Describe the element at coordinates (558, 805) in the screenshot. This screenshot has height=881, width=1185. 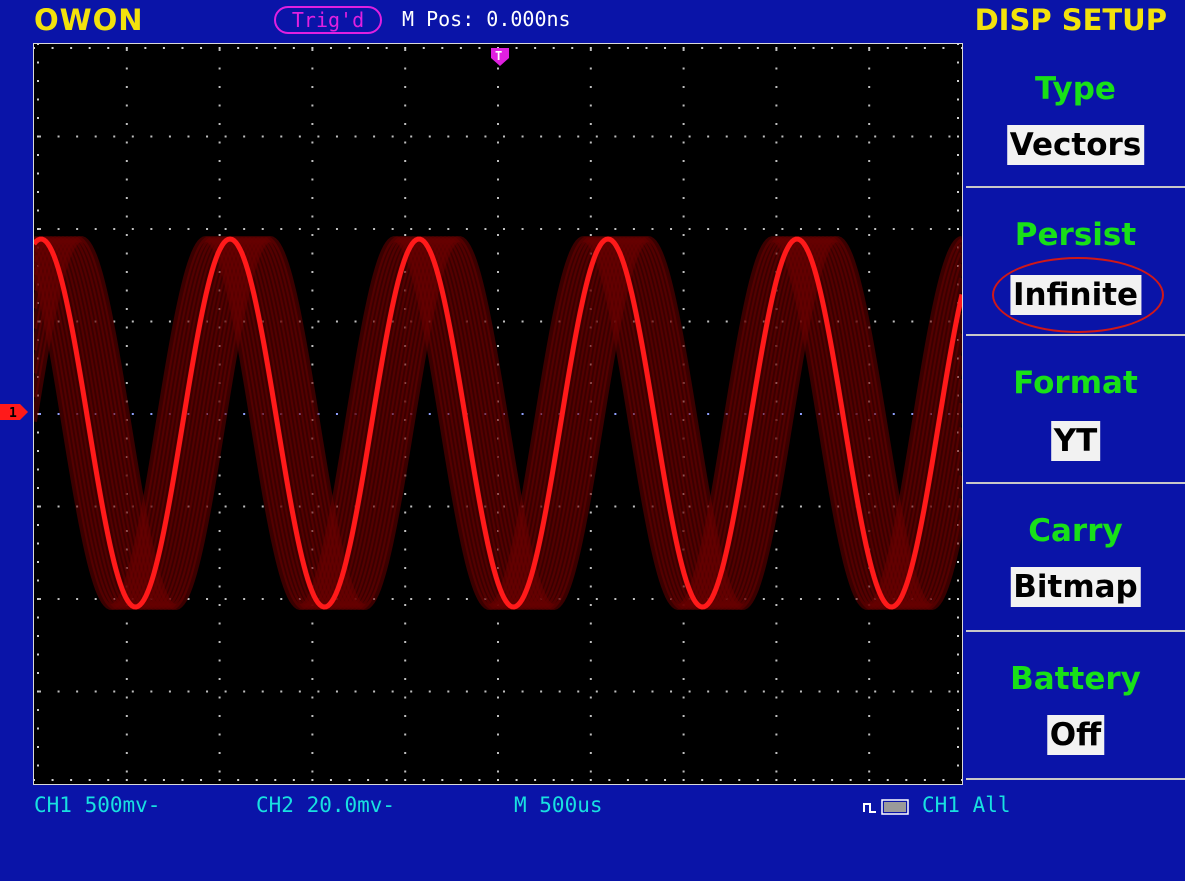
I see `timebase-readout: M 500us` at that location.